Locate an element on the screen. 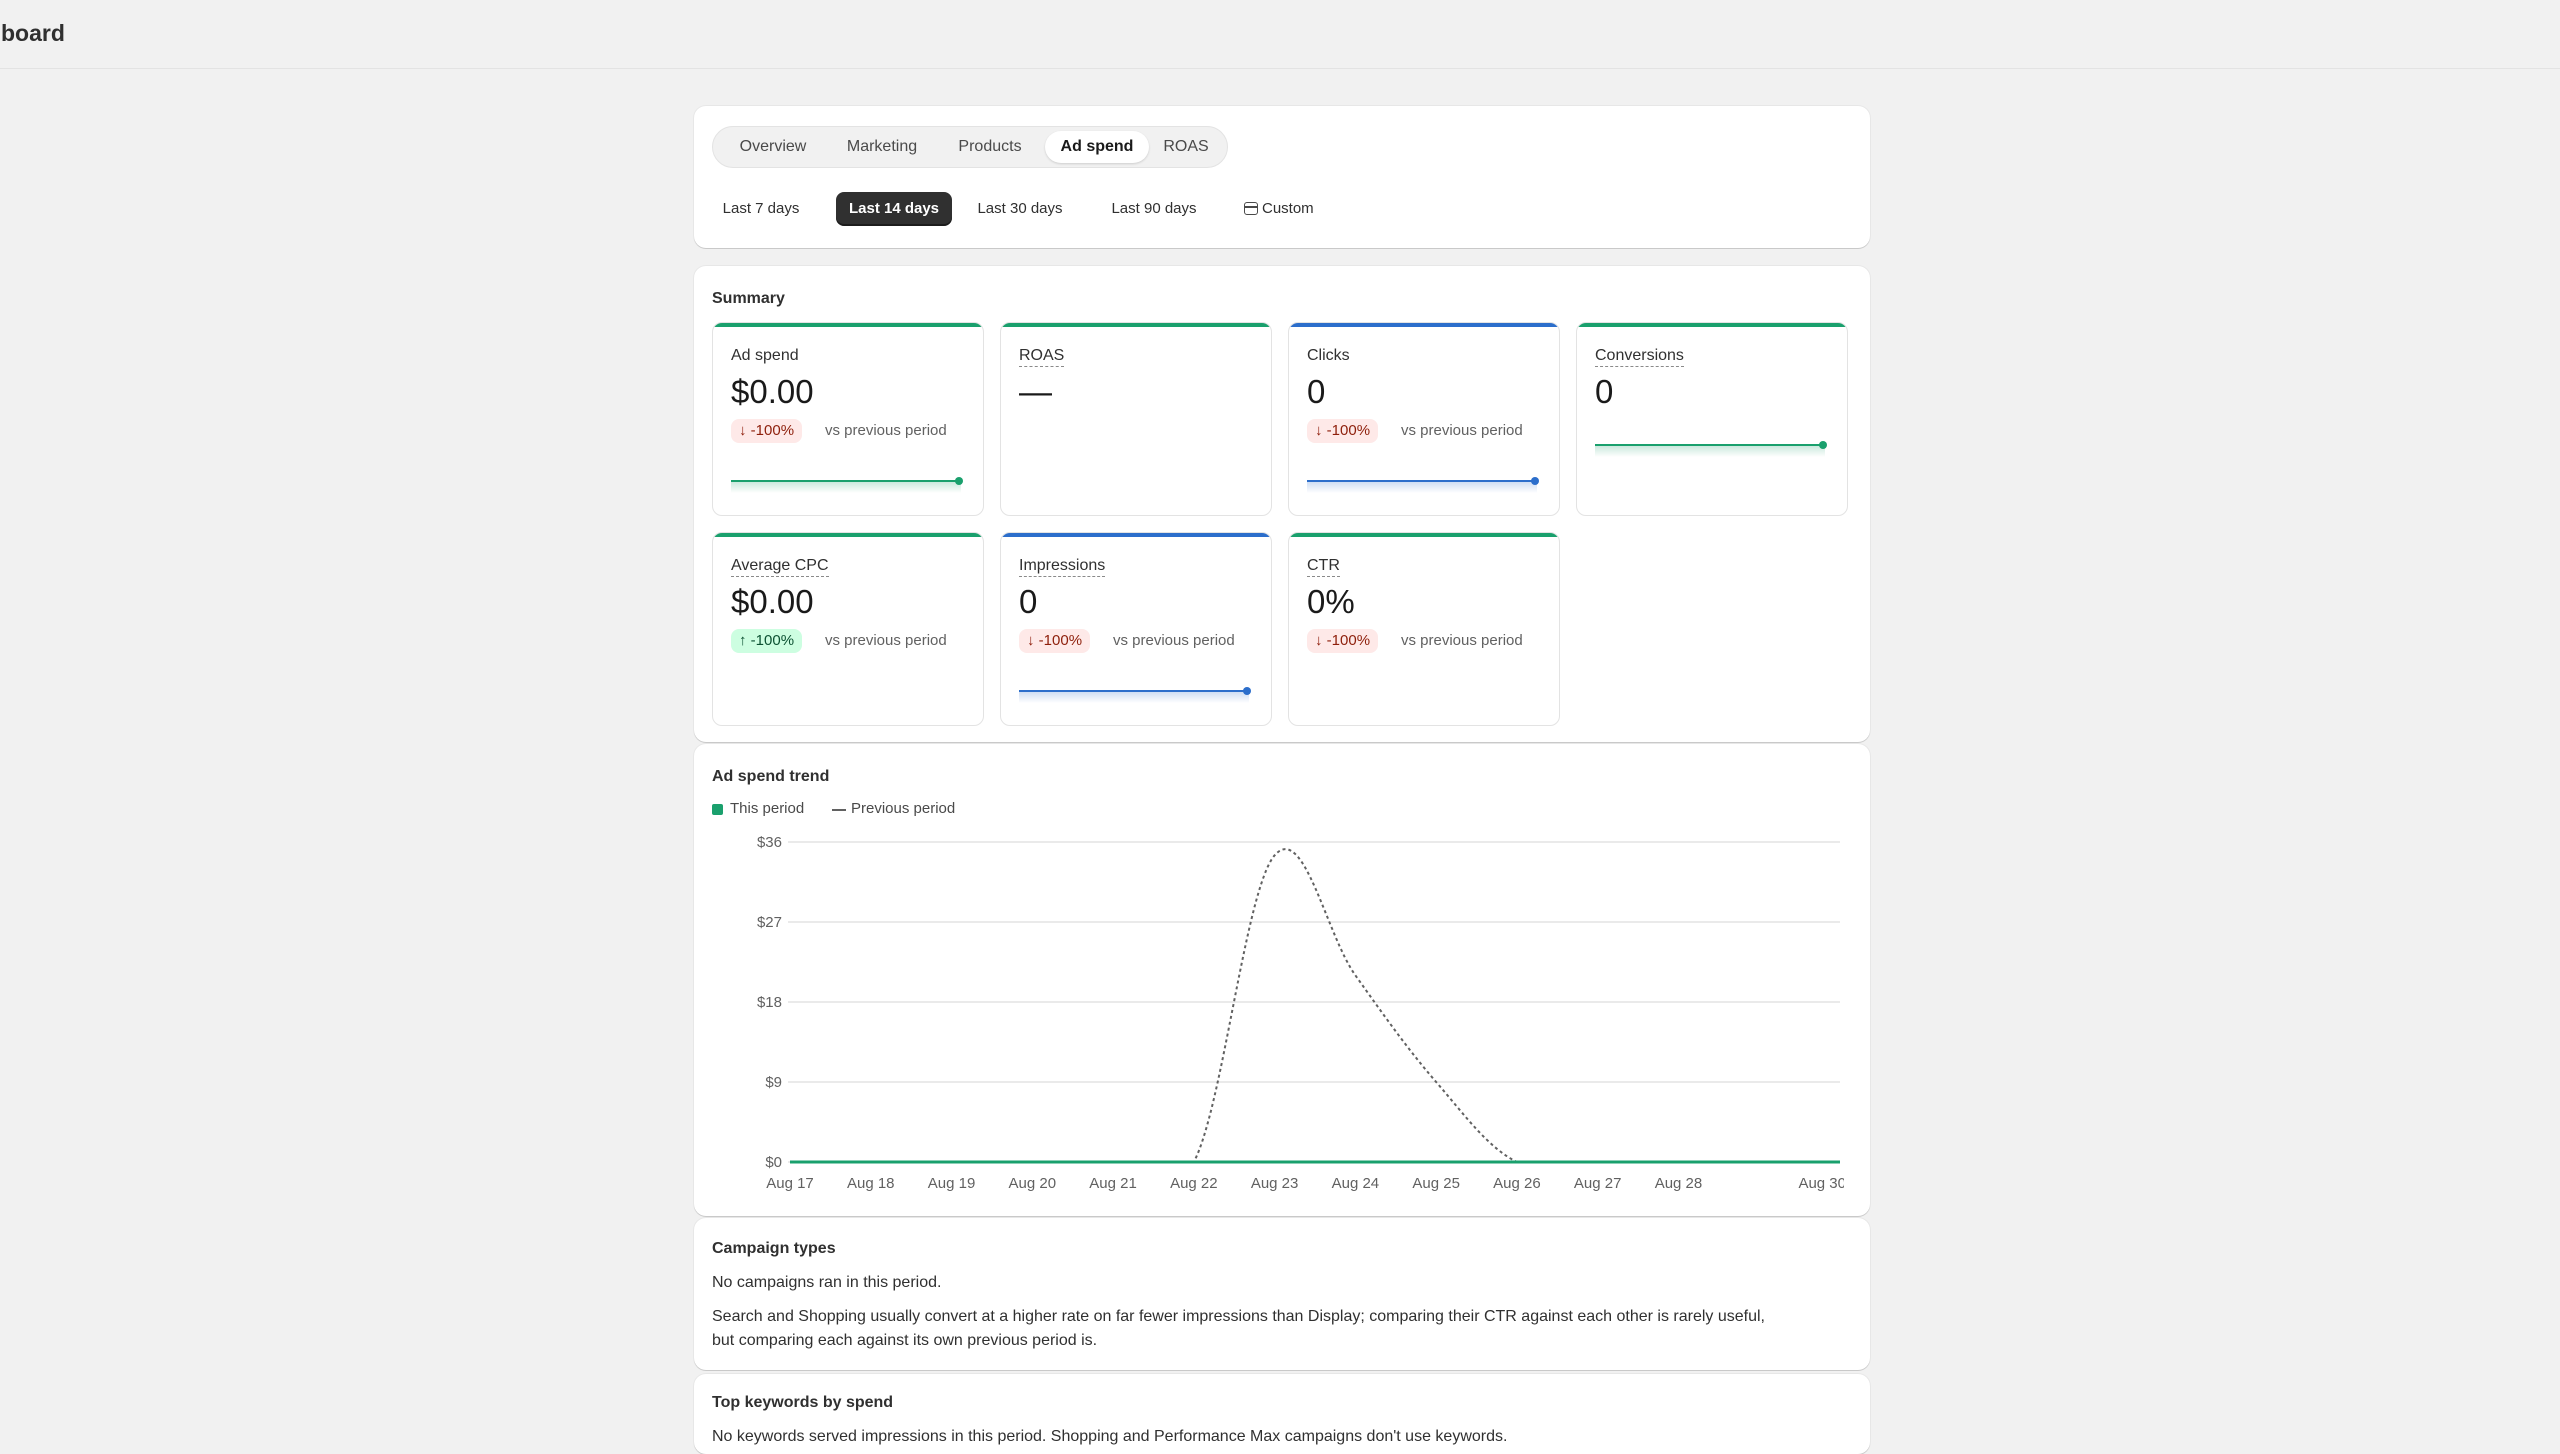 This screenshot has width=2560, height=1454. trend-title: Ad spend trend is located at coordinates (771, 776).